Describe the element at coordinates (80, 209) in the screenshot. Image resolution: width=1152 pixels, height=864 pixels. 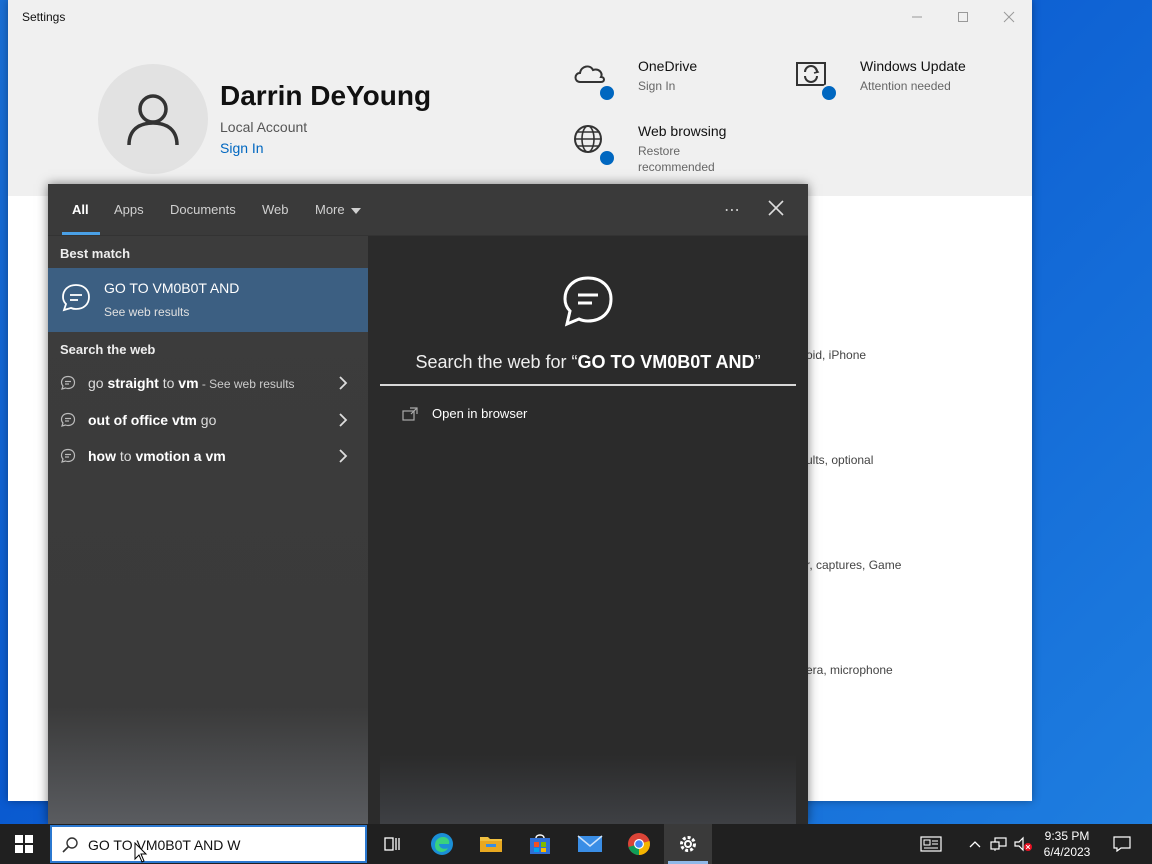
I see `tab-all: All` at that location.